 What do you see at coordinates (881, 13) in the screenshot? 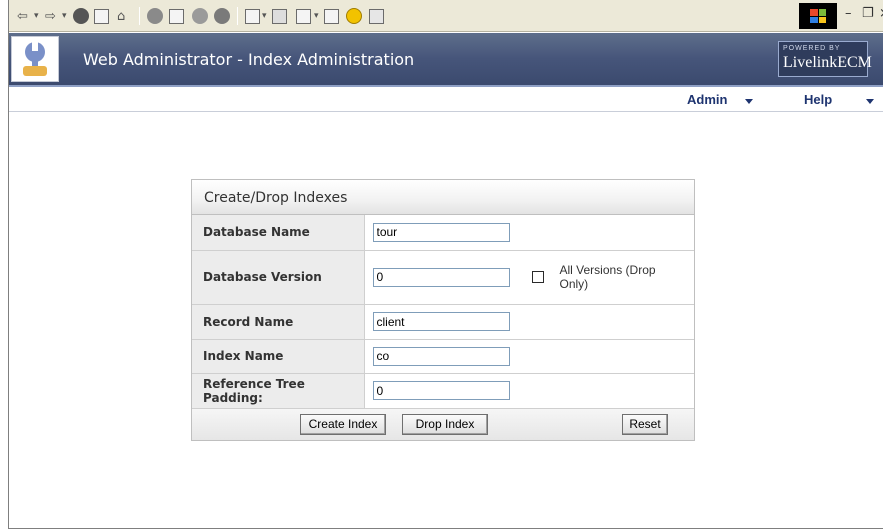
I see `close-icon: ×` at bounding box center [881, 13].